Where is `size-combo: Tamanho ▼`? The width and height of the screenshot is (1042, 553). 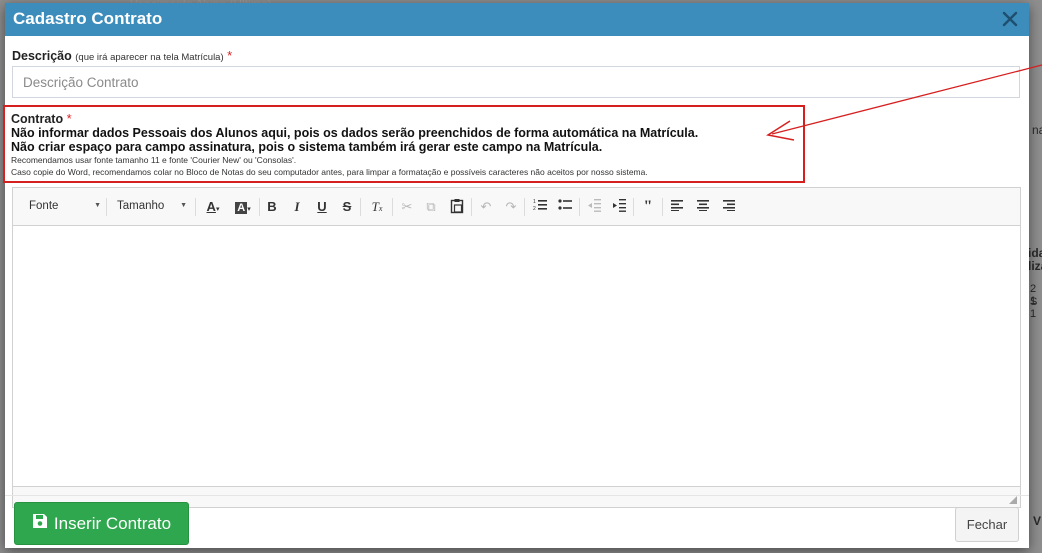
size-combo: Tamanho ▼ is located at coordinates (152, 206).